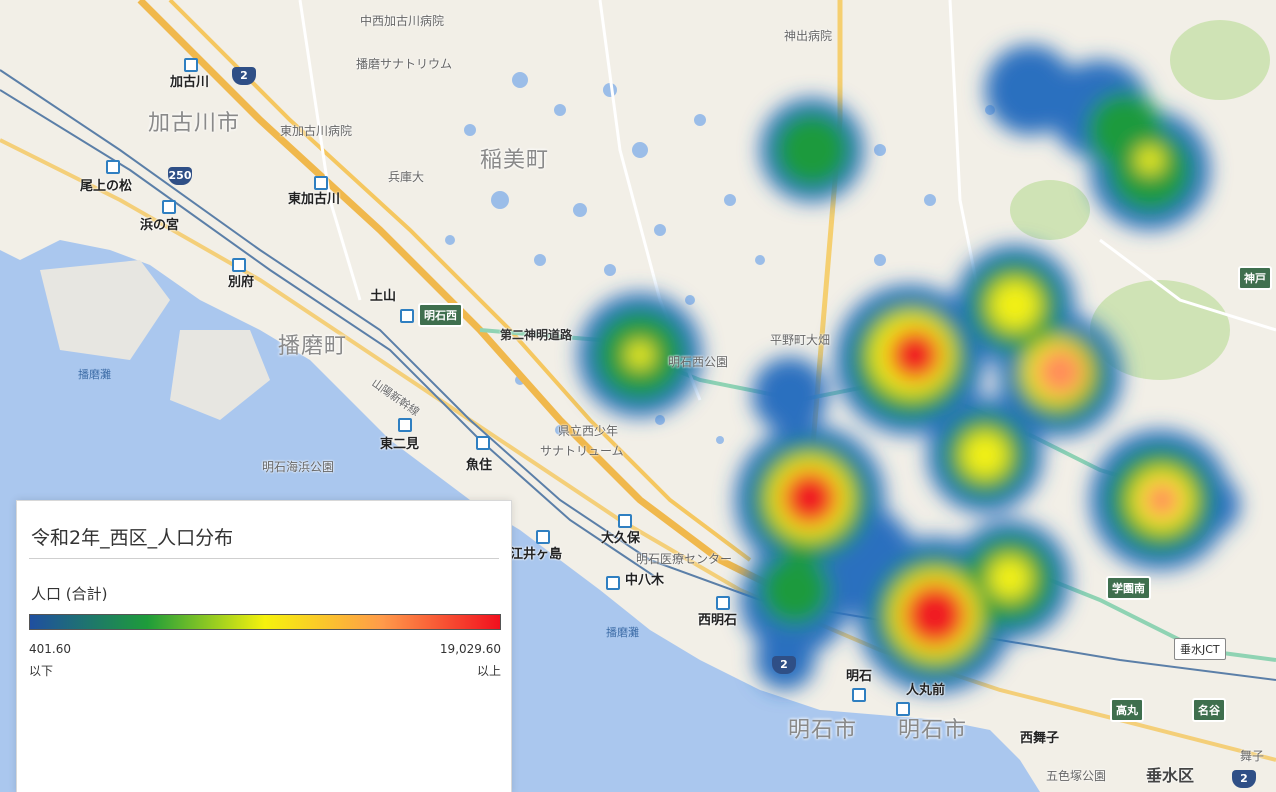 This screenshot has height=792, width=1276. Describe the element at coordinates (859, 676) in the screenshot. I see `station-label: 明石` at that location.